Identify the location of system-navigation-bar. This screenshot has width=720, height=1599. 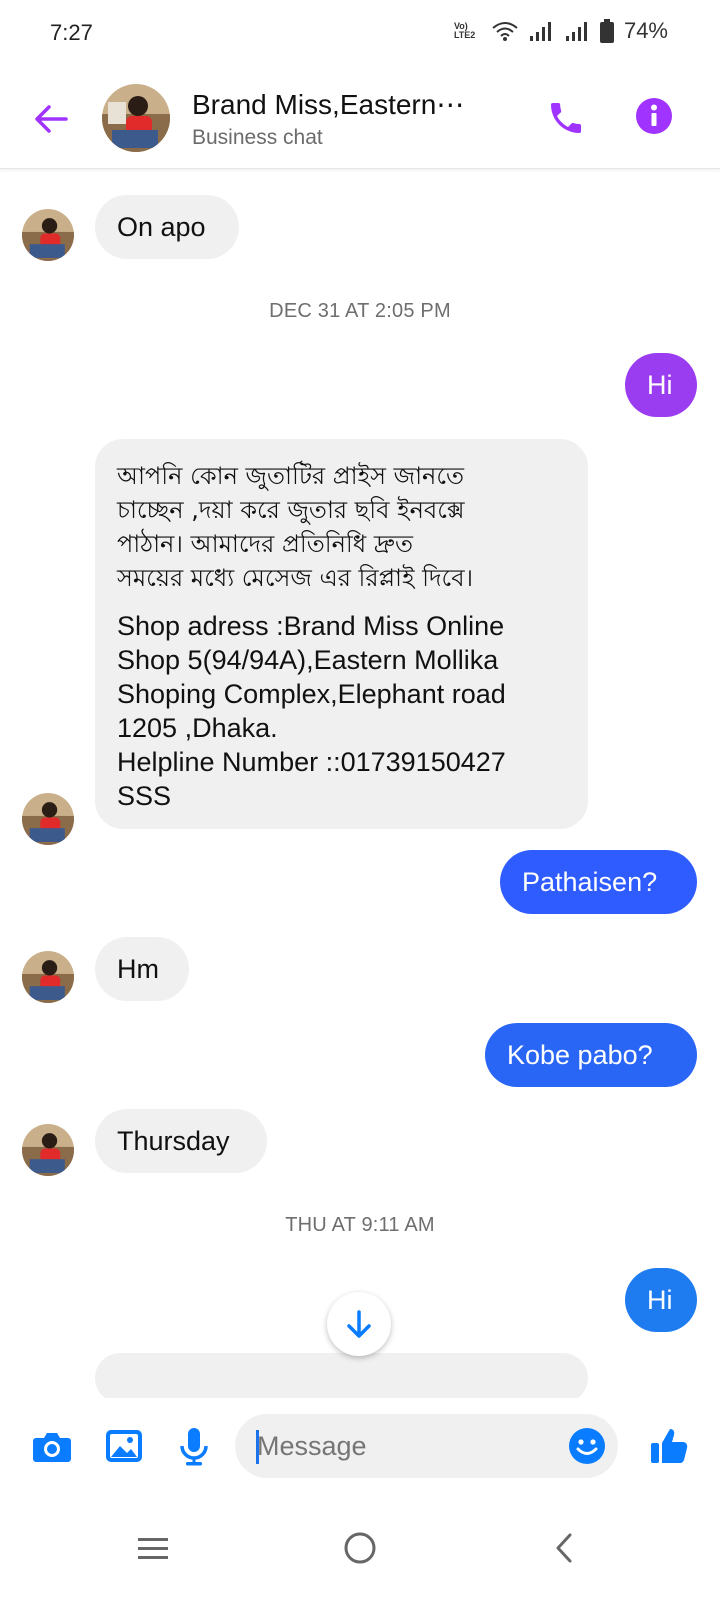
(360, 1546).